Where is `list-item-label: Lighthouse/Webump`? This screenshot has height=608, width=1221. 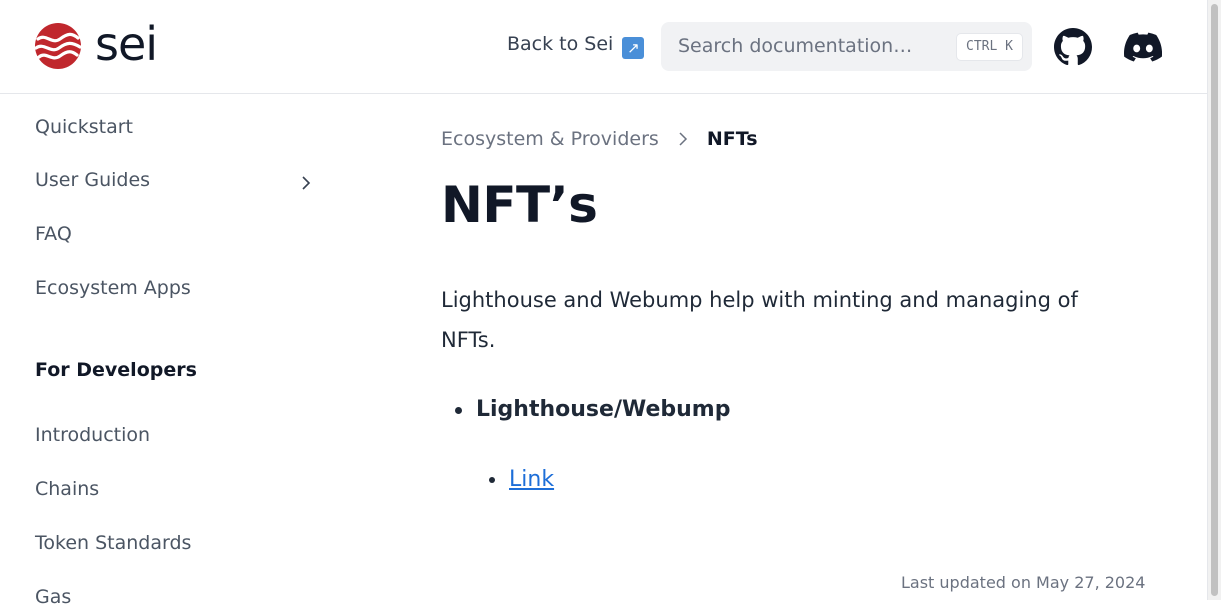 list-item-label: Lighthouse/Webump is located at coordinates (603, 409).